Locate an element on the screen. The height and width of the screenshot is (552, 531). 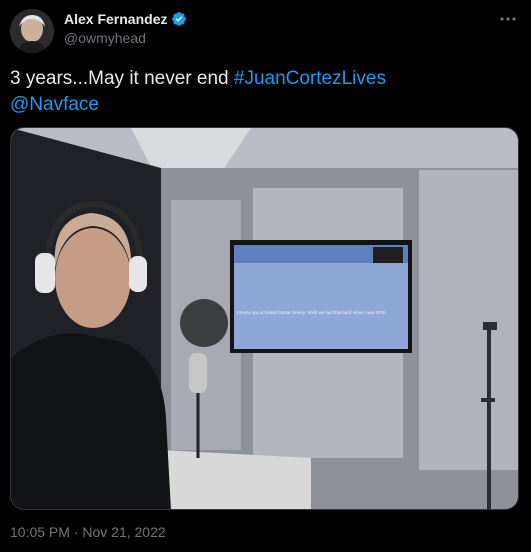
mention-link: @Navface is located at coordinates (54, 104).